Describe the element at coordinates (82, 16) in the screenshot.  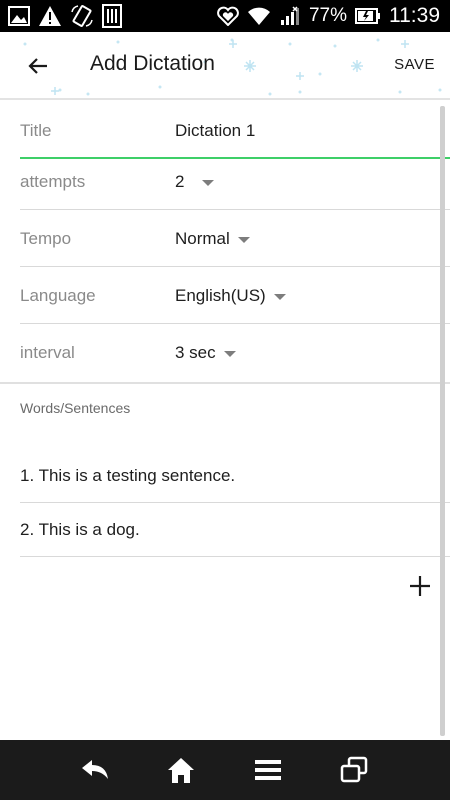
I see `rotate-icon` at that location.